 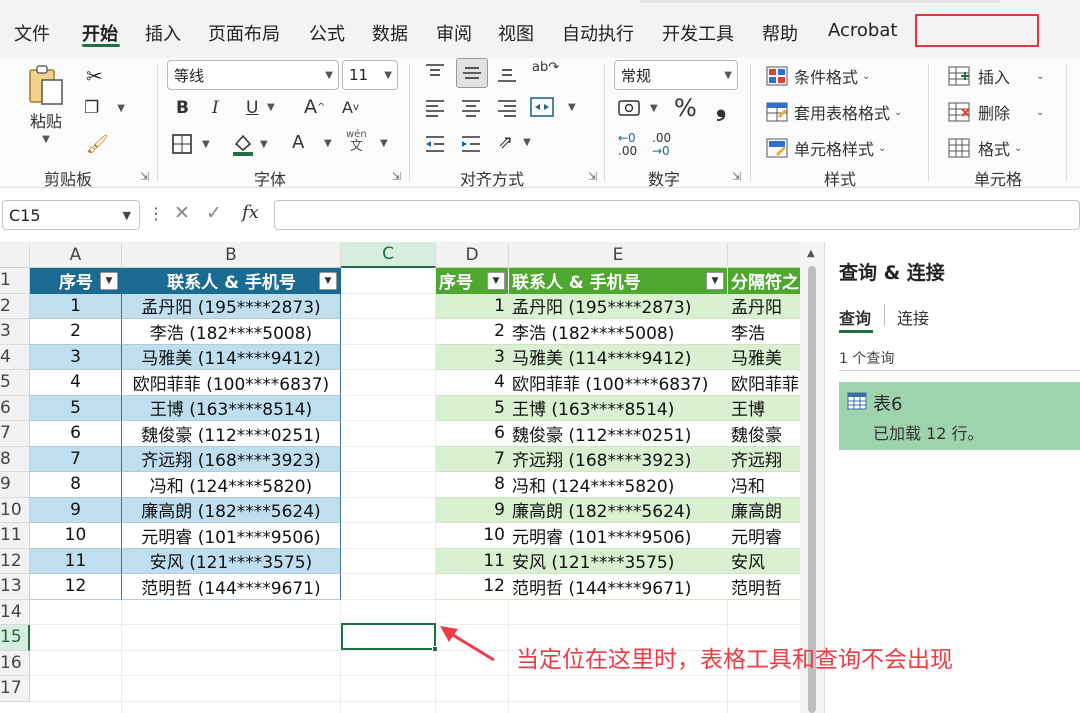 I want to click on table2-cell: 1, so click(x=472, y=306).